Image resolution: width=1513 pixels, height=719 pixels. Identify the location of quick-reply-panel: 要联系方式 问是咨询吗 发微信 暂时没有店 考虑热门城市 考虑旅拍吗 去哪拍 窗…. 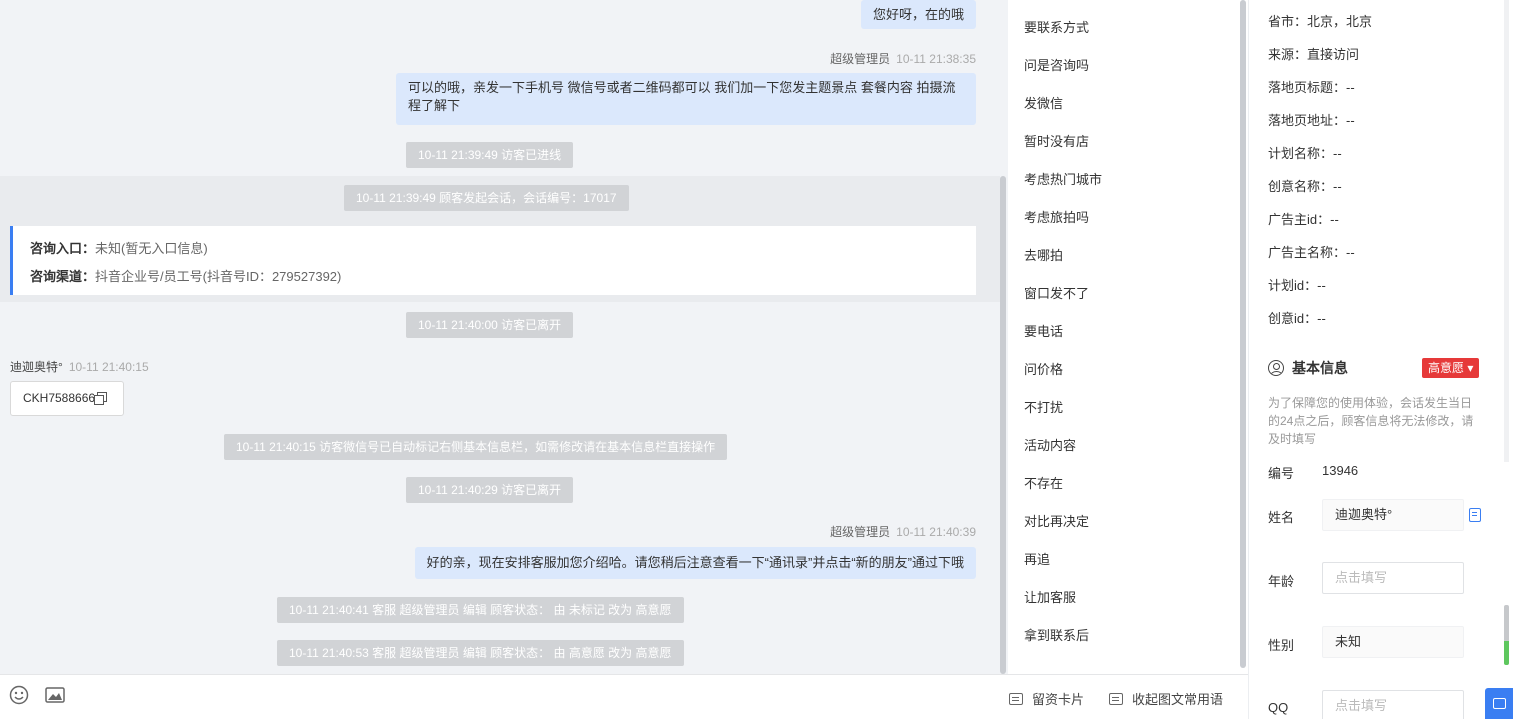
(1128, 337).